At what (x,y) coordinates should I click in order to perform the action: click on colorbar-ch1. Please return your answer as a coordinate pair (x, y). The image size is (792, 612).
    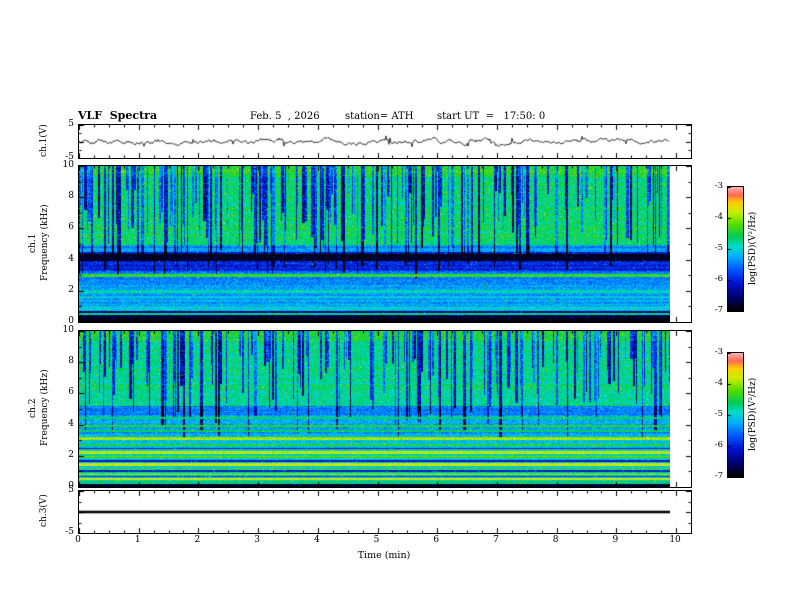
    Looking at the image, I should click on (735, 249).